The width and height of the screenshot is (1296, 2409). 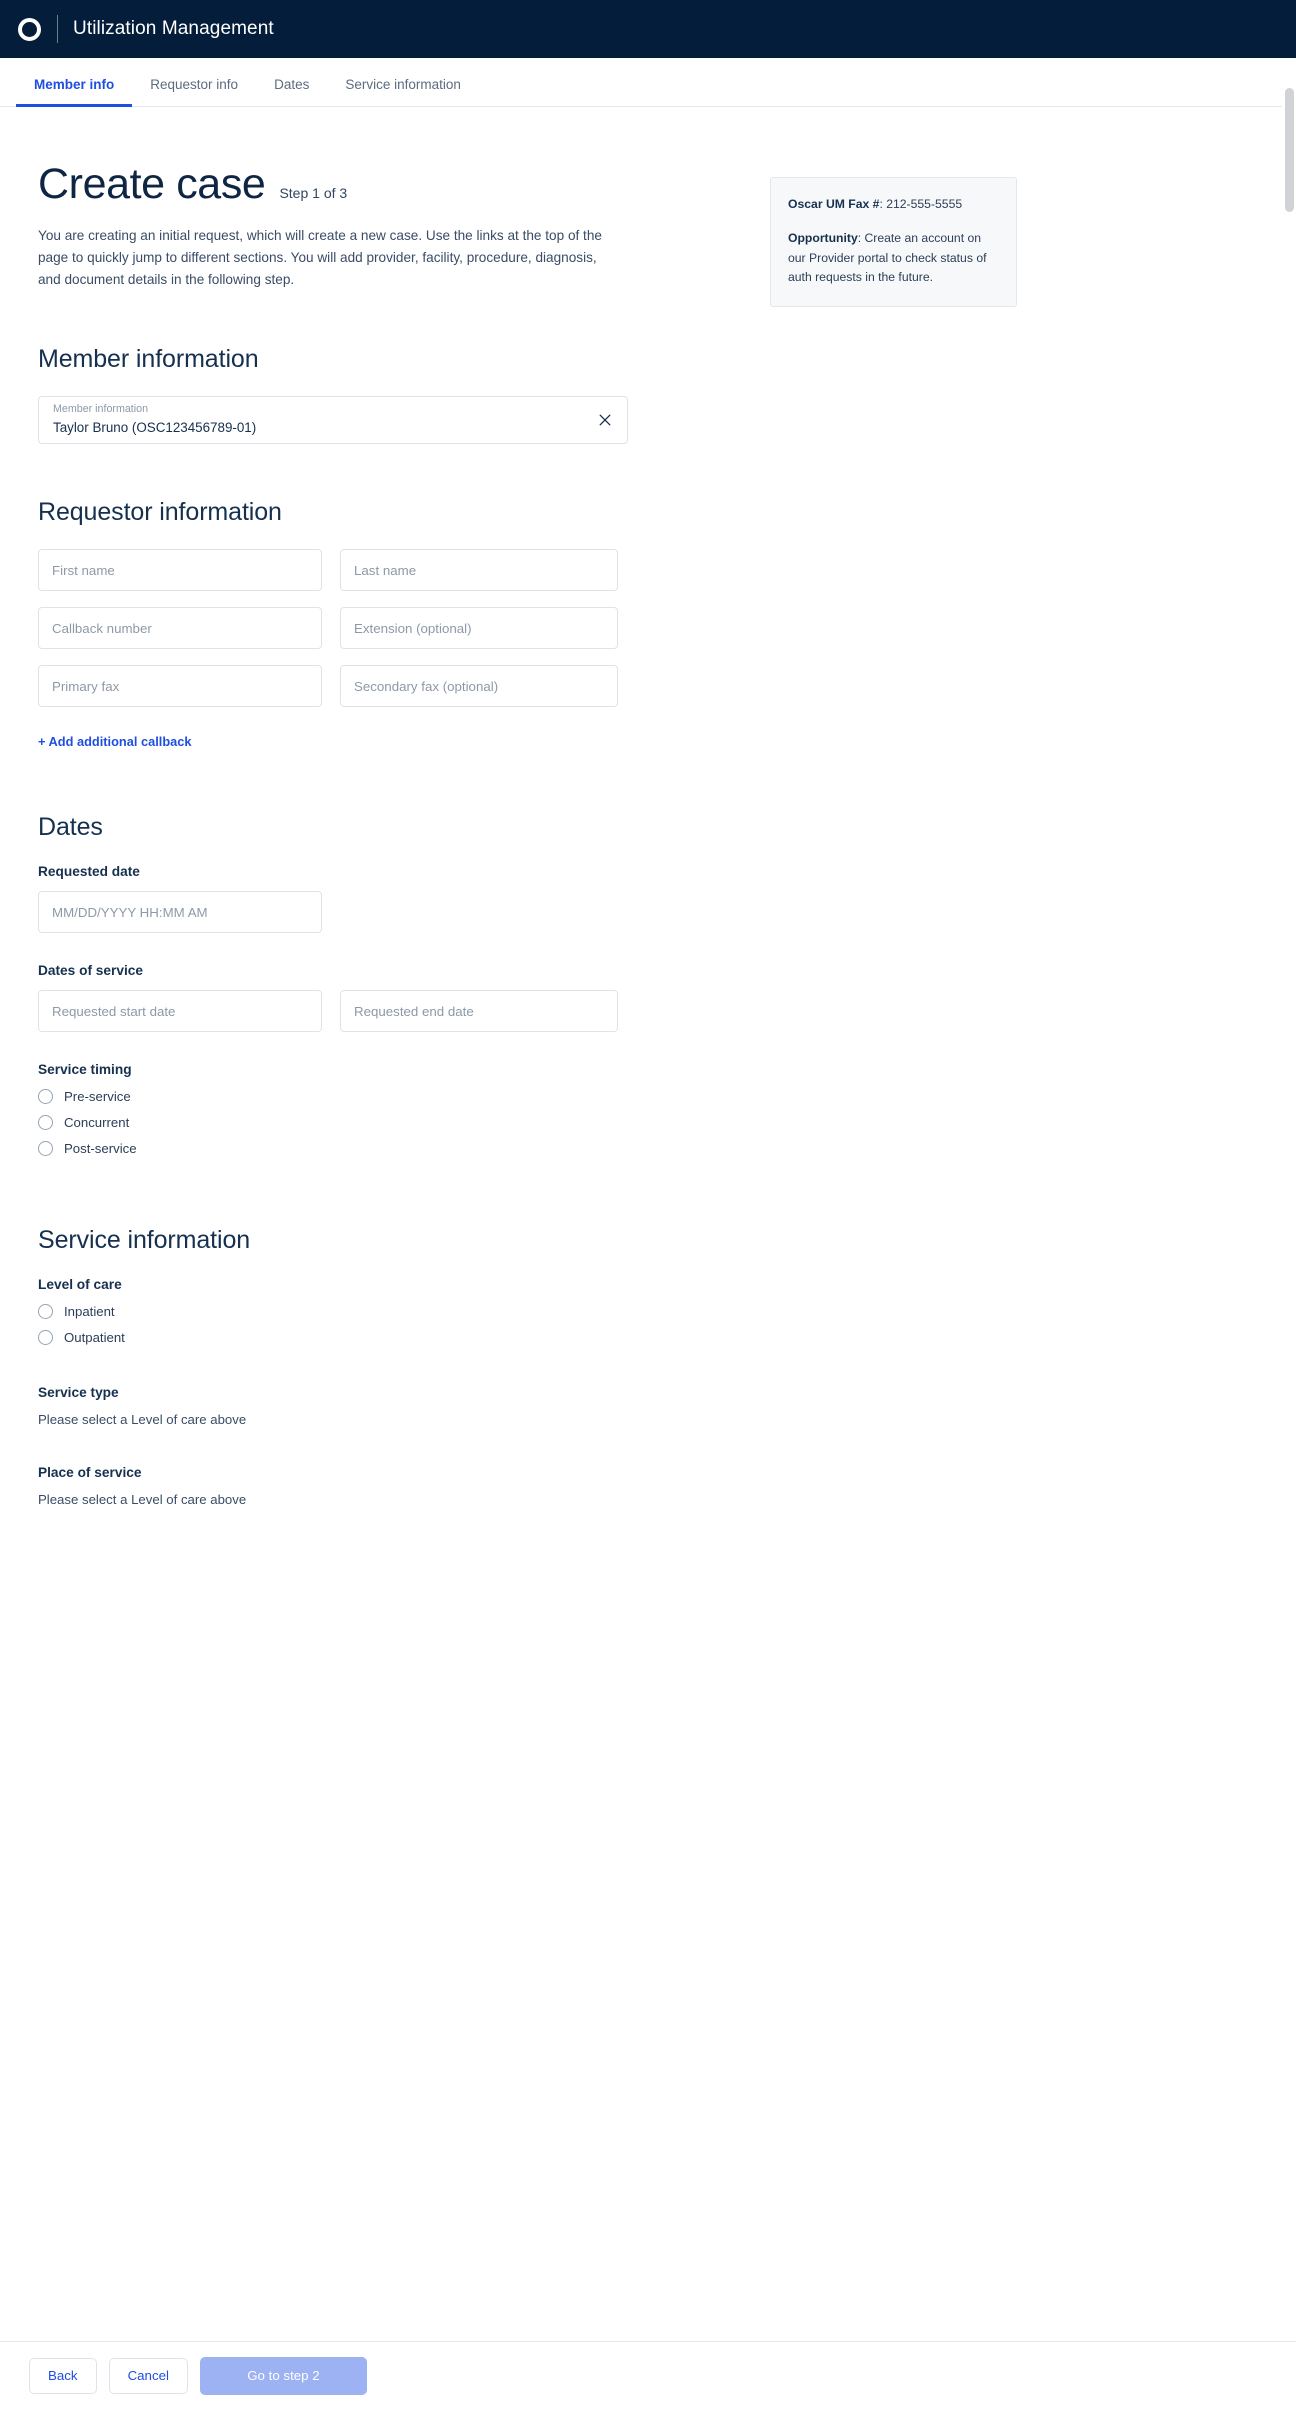 I want to click on requestor-phone-row: Callback number Extension (optional), so click(x=358, y=628).